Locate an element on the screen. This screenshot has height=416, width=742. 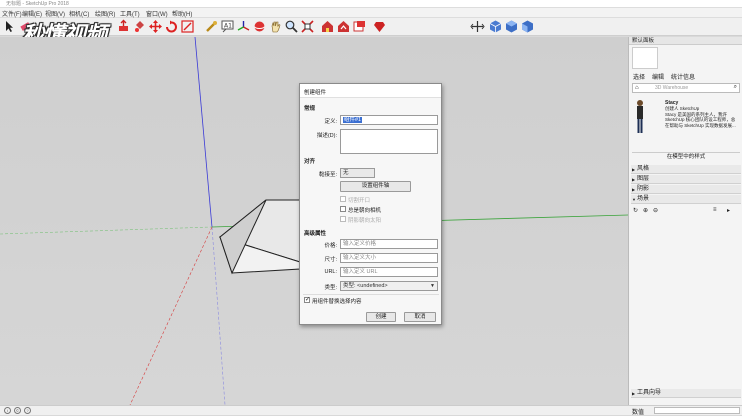
search-input: 3D Warehouse is located at coordinates (671, 88).